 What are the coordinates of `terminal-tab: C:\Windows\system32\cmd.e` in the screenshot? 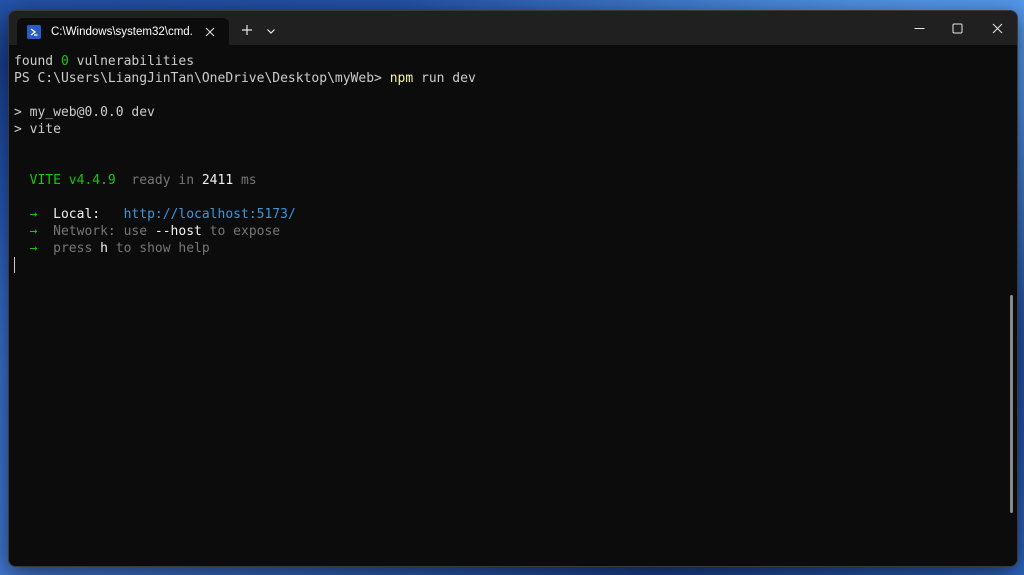 It's located at (123, 31).